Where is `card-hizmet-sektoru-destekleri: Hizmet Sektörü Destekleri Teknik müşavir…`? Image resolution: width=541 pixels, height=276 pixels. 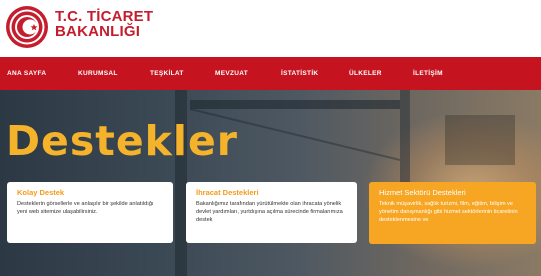 card-hizmet-sektoru-destekleri: Hizmet Sektörü Destekleri Teknik müşavir… is located at coordinates (452, 213).